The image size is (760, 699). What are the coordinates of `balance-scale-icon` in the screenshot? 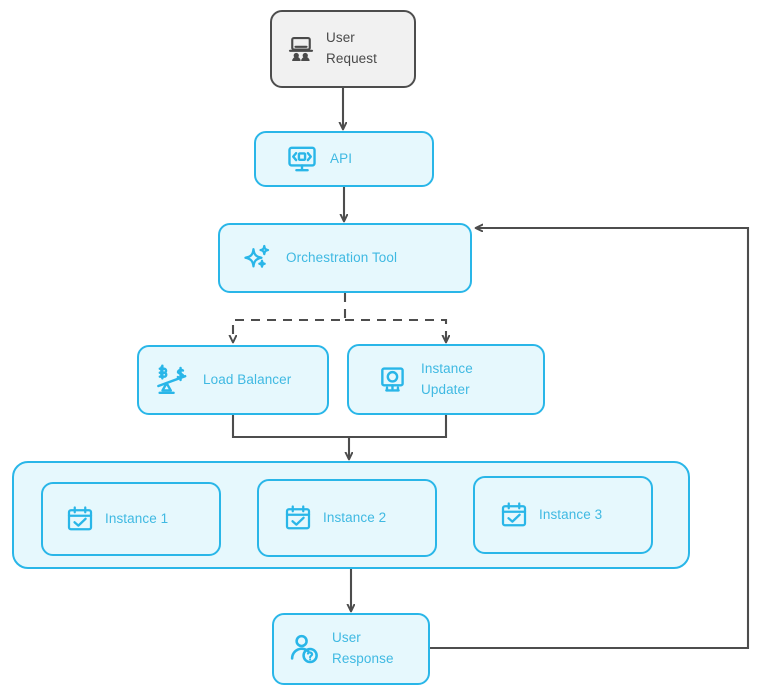 It's located at (172, 380).